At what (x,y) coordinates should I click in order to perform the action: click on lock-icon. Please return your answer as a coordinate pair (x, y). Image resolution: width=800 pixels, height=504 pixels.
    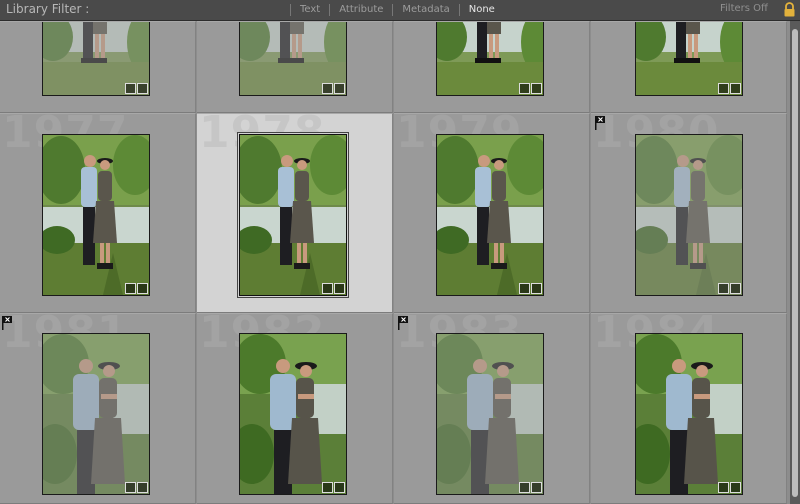
    Looking at the image, I should click on (789, 9).